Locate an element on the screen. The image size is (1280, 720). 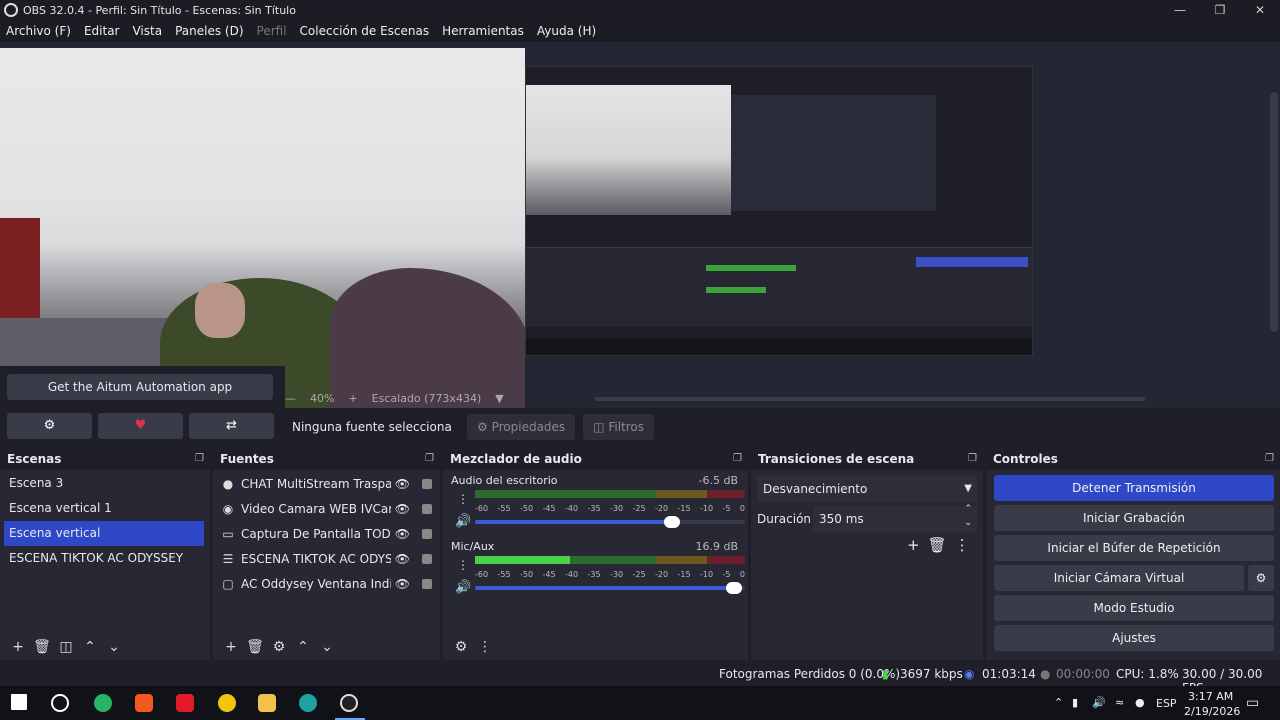
transition-select: Desvanecimiento ▼ is located at coordinates (867, 489).